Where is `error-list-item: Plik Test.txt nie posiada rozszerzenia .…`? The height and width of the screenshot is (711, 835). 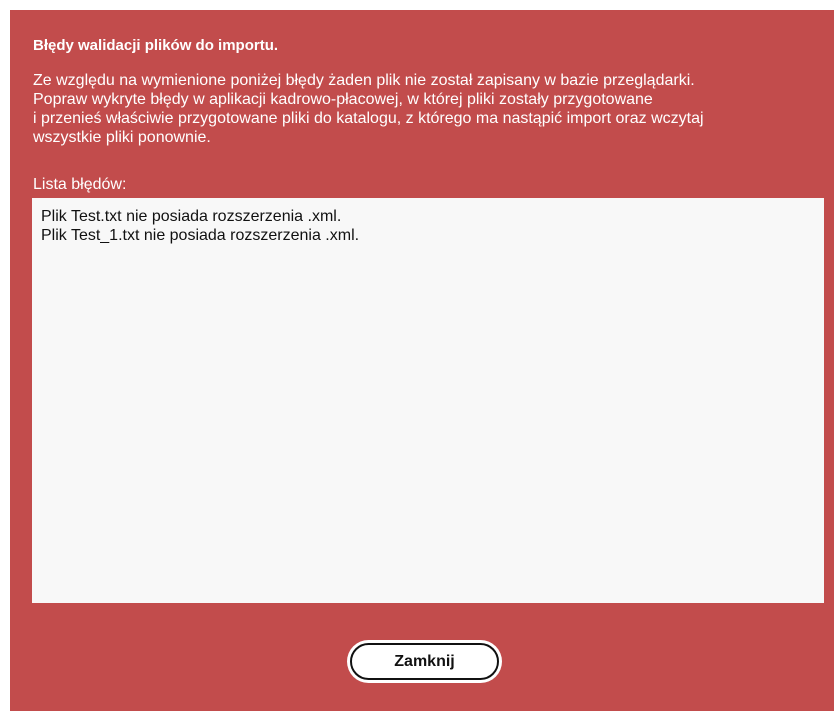
error-list-item: Plik Test.txt nie posiada rozszerzenia .… is located at coordinates (191, 216).